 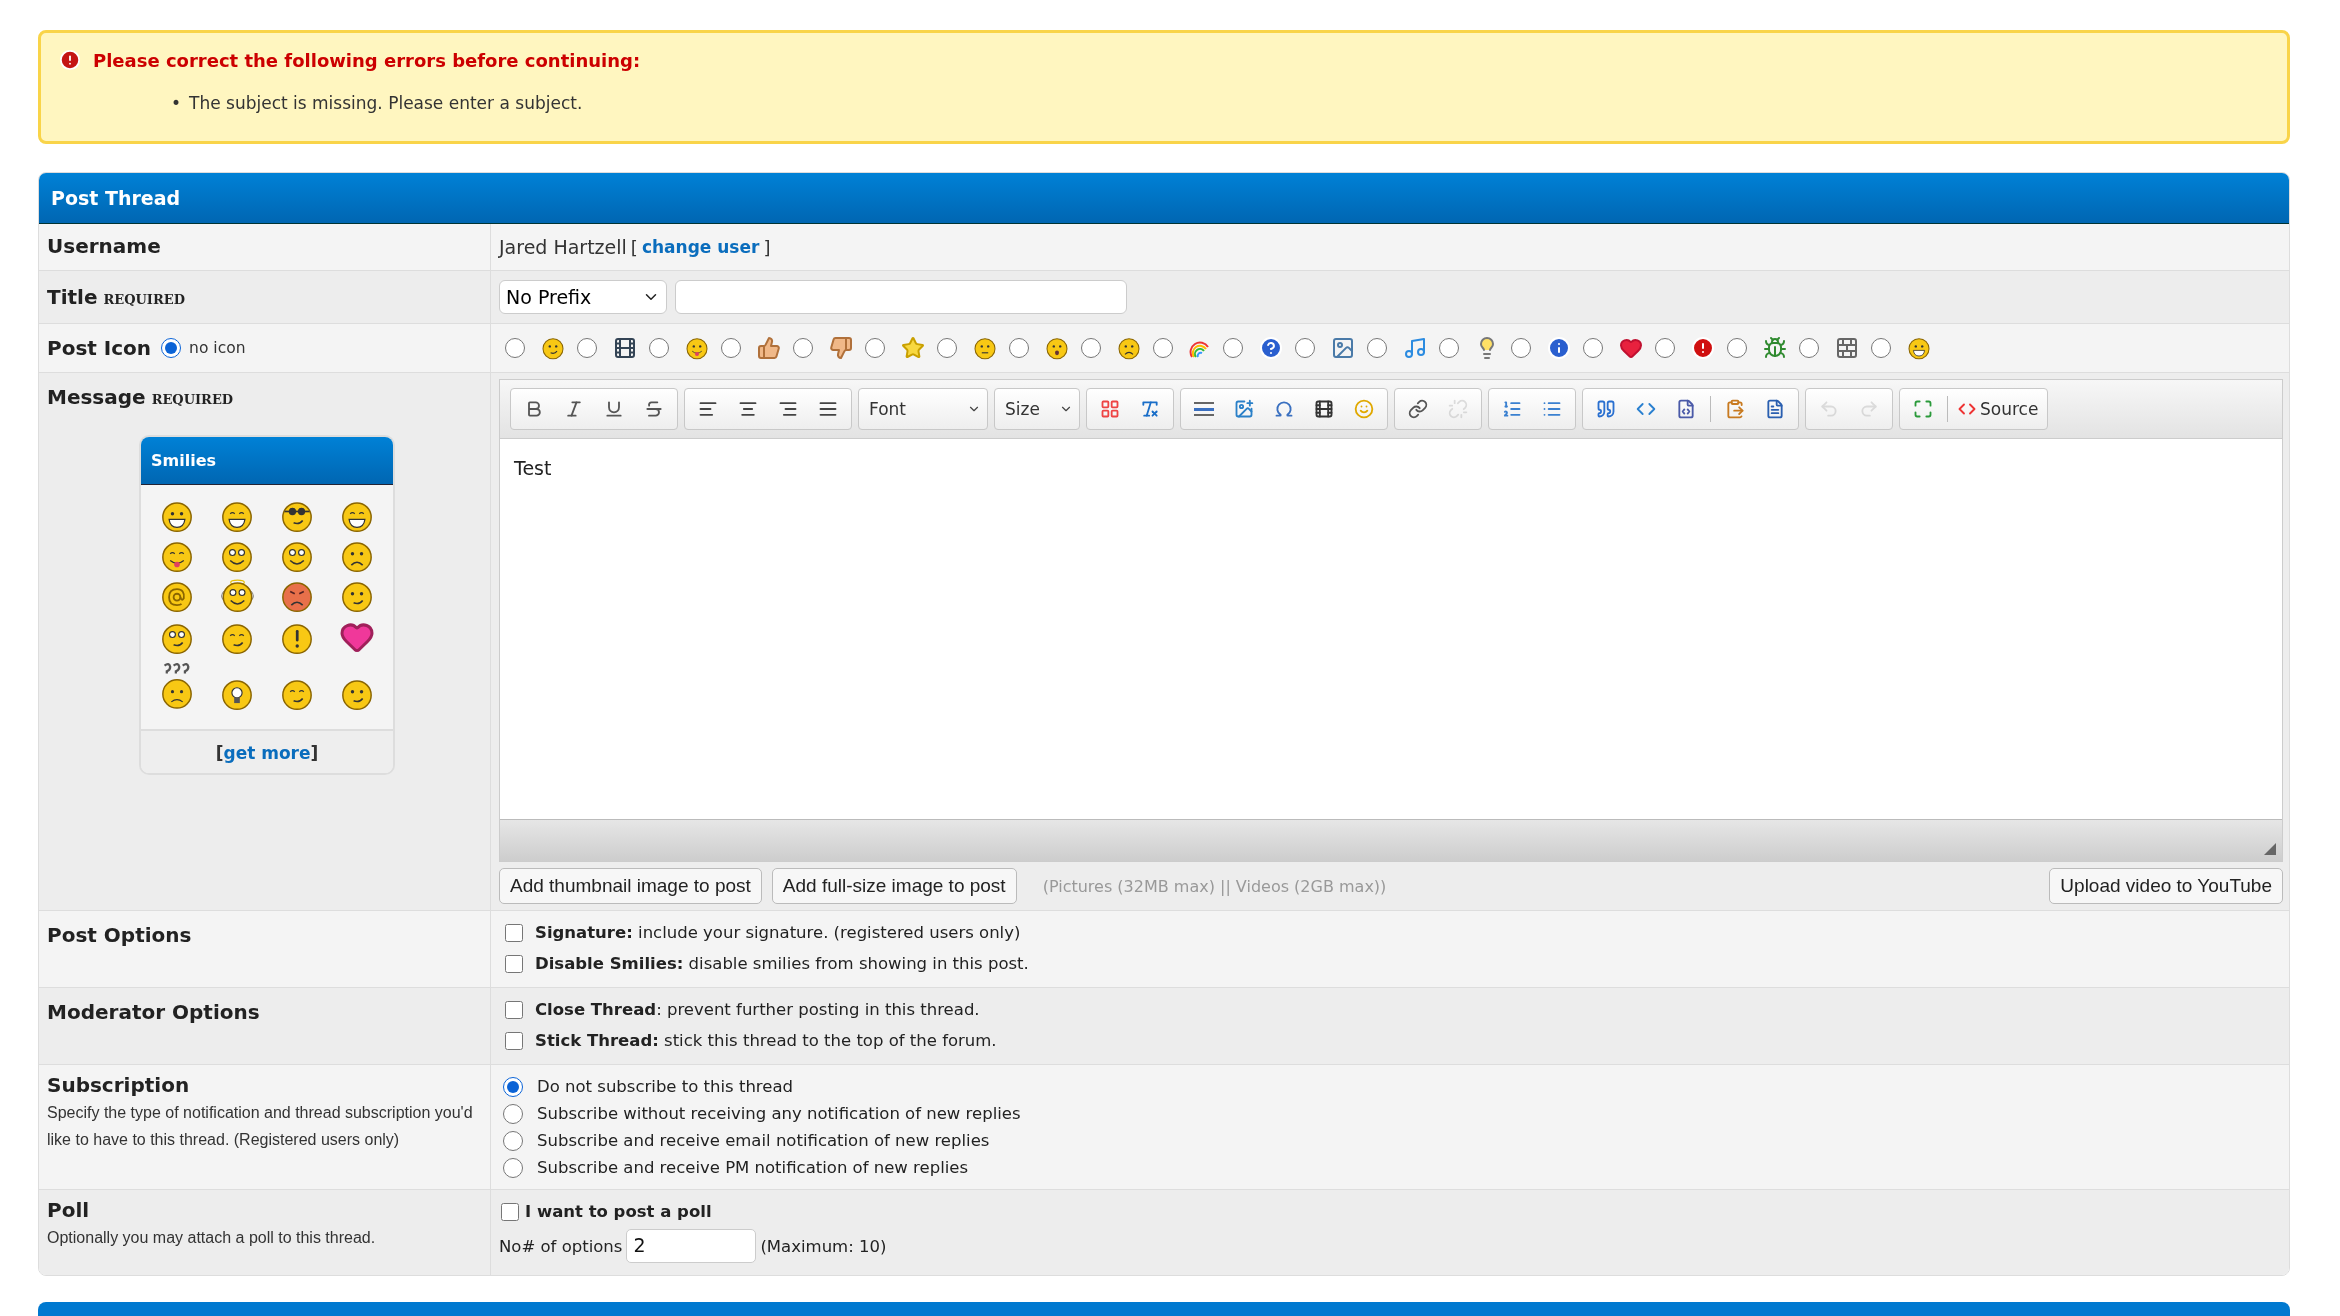 I want to click on add-image-button: Add thumbnail image to post, so click(x=630, y=886).